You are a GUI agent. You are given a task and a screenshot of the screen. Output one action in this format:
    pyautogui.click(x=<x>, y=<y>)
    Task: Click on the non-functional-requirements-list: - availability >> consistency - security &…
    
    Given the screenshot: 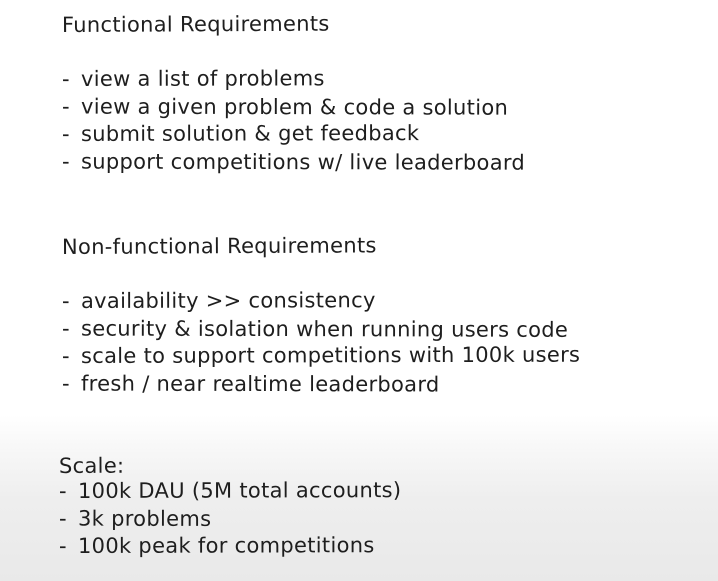 What is the action you would take?
    pyautogui.click(x=321, y=342)
    